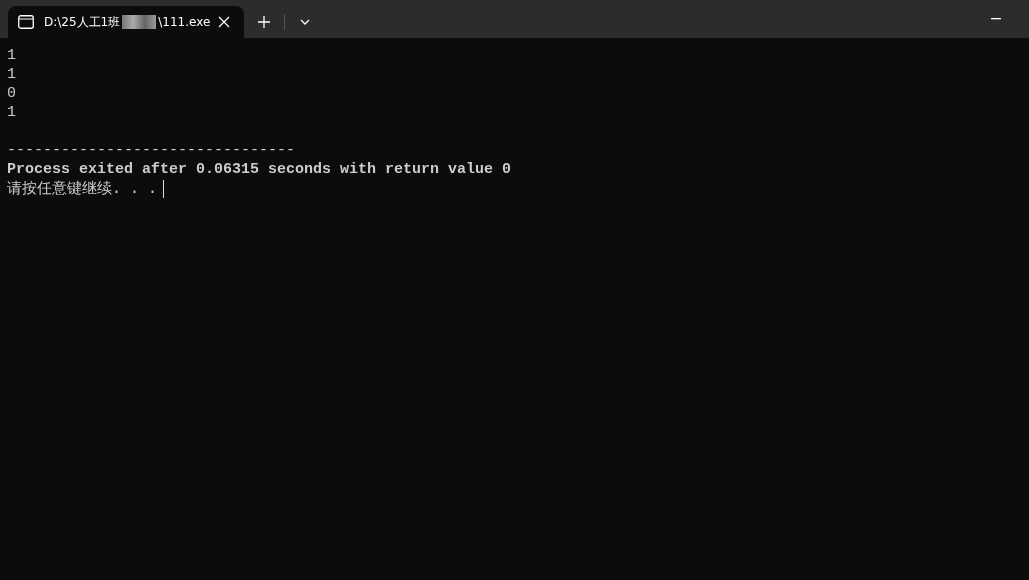  I want to click on console-line: 0, so click(12, 93).